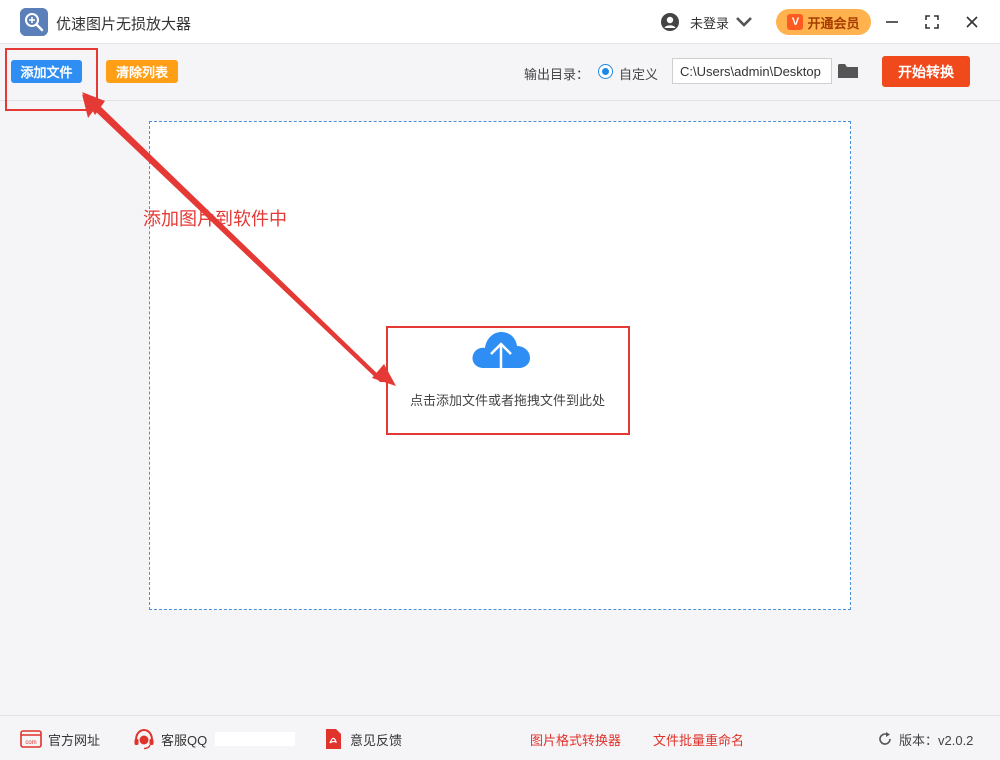 This screenshot has height=760, width=1000. I want to click on maximize-button, so click(932, 22).